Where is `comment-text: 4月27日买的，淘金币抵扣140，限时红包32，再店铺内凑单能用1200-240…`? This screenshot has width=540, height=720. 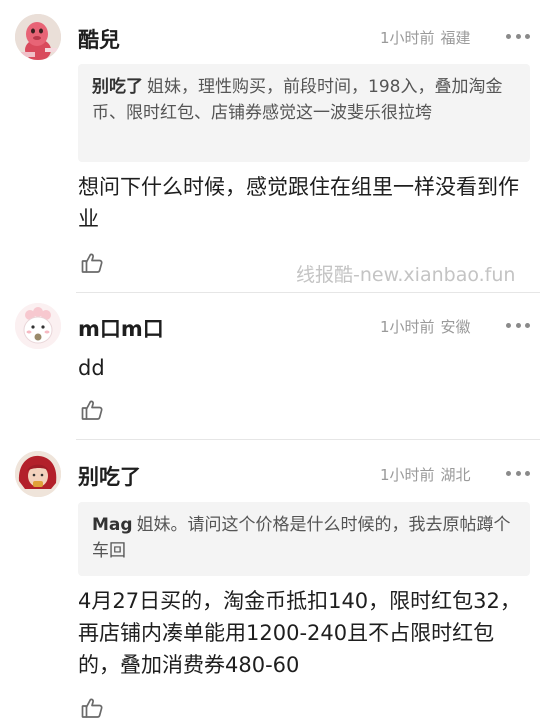
comment-text: 4月27日买的，淘金币抵扣140，限时红包32，再店铺内凑单能用1200-240… is located at coordinates (299, 633).